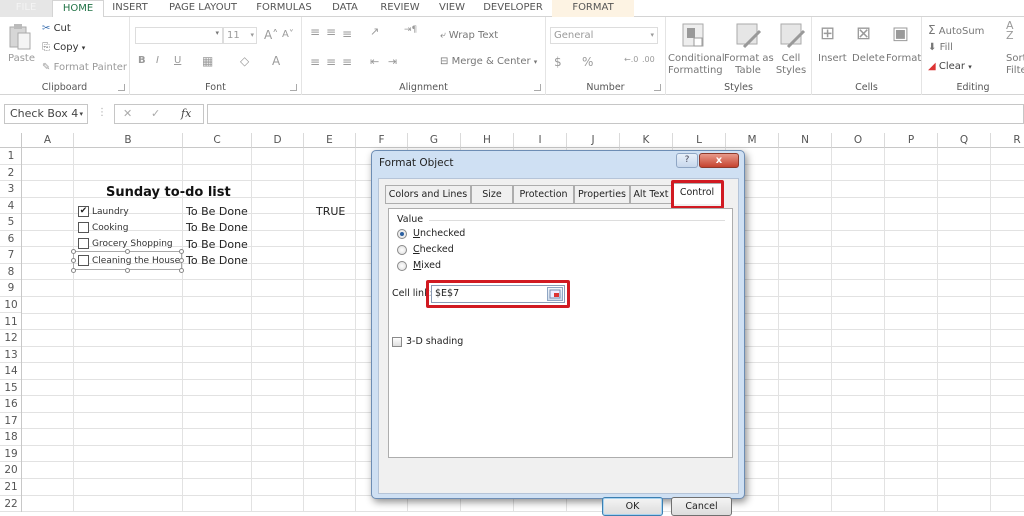  Describe the element at coordinates (452, 8) in the screenshot. I see `tab-view: VIEW` at that location.